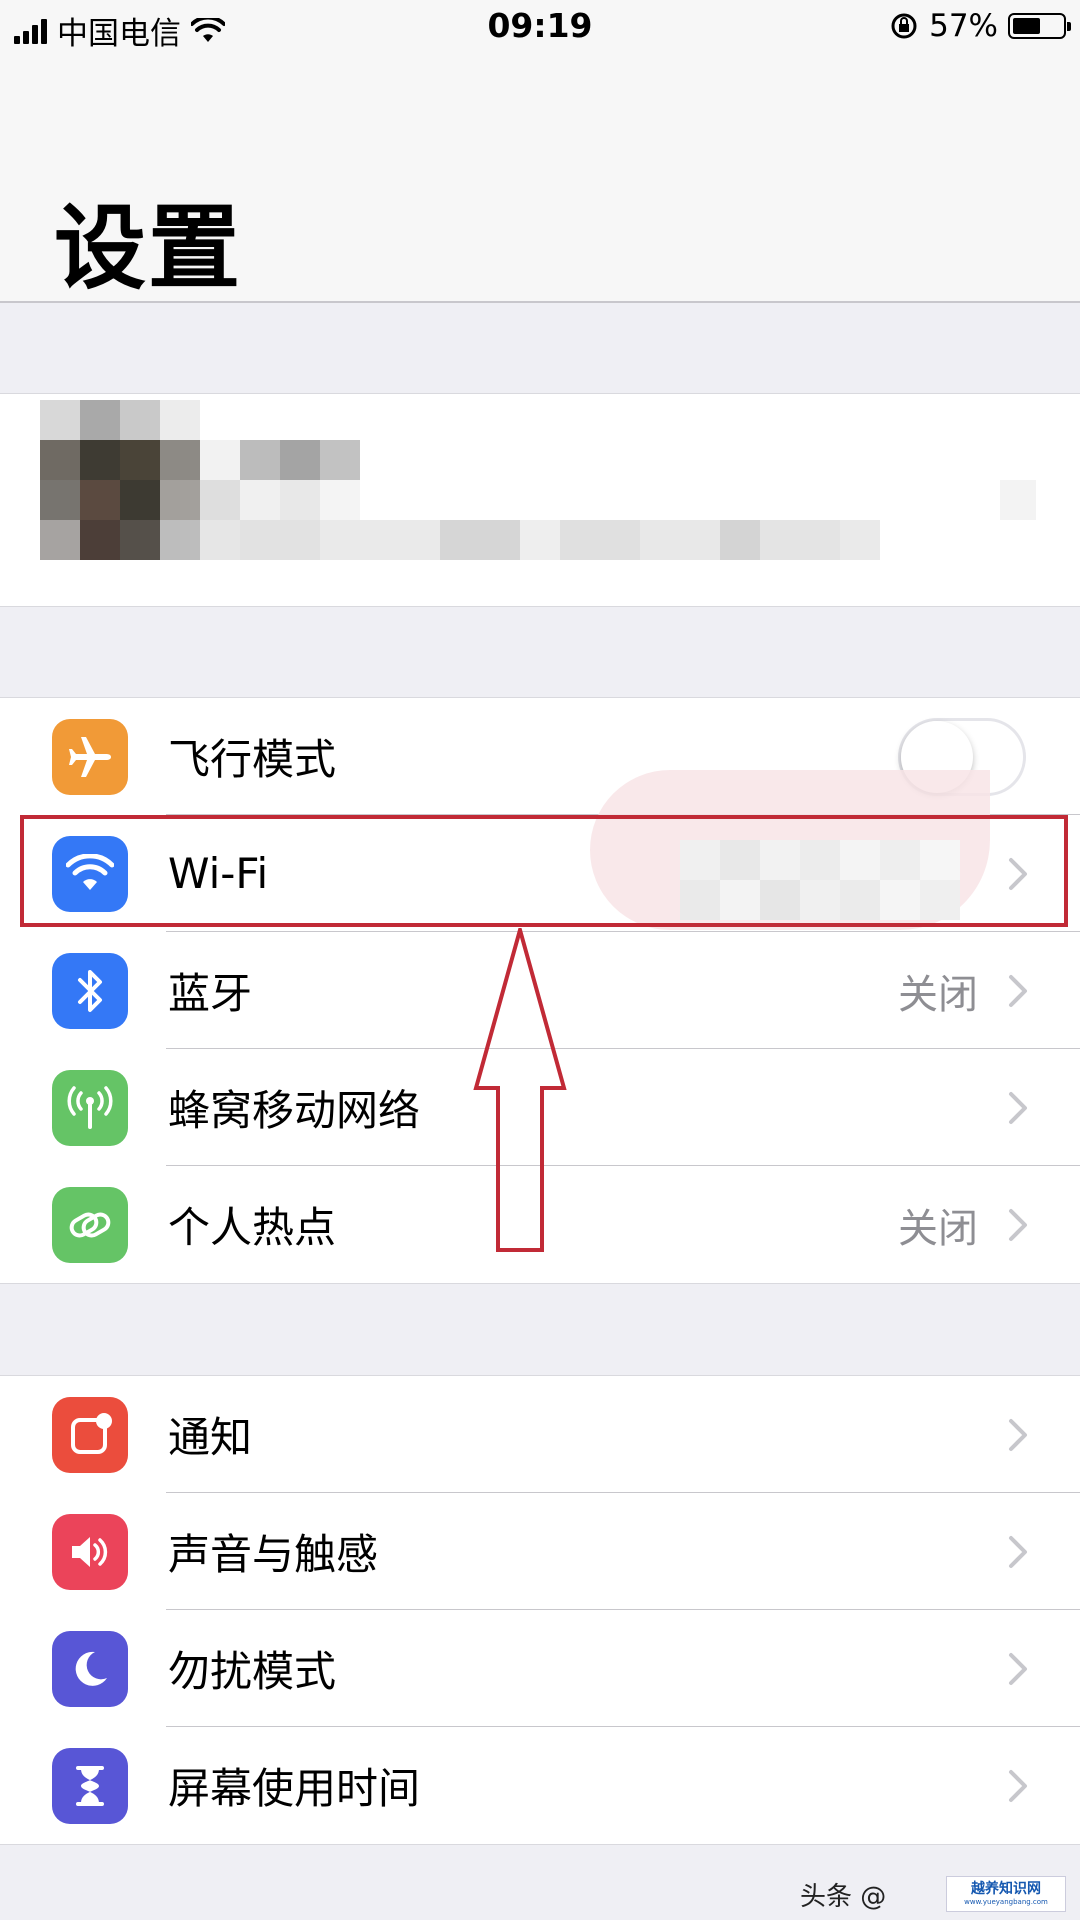 This screenshot has width=1080, height=1920. Describe the element at coordinates (90, 1434) in the screenshot. I see `notifications-icon` at that location.